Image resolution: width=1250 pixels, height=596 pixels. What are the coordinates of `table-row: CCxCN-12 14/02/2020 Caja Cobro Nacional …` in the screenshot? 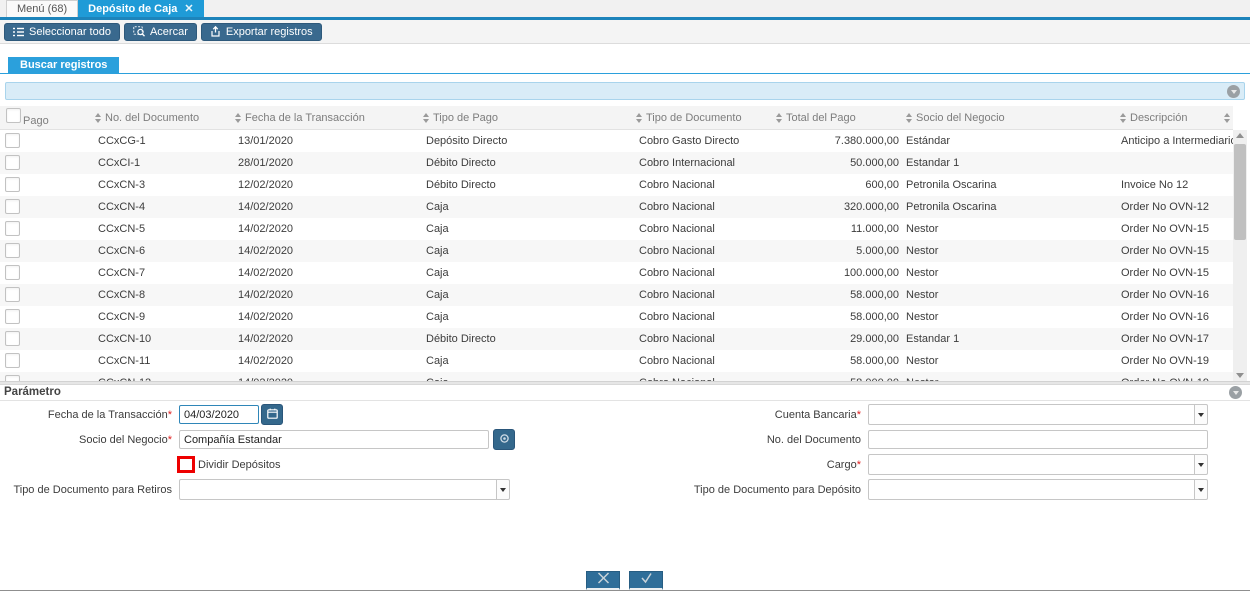 It's located at (616, 376).